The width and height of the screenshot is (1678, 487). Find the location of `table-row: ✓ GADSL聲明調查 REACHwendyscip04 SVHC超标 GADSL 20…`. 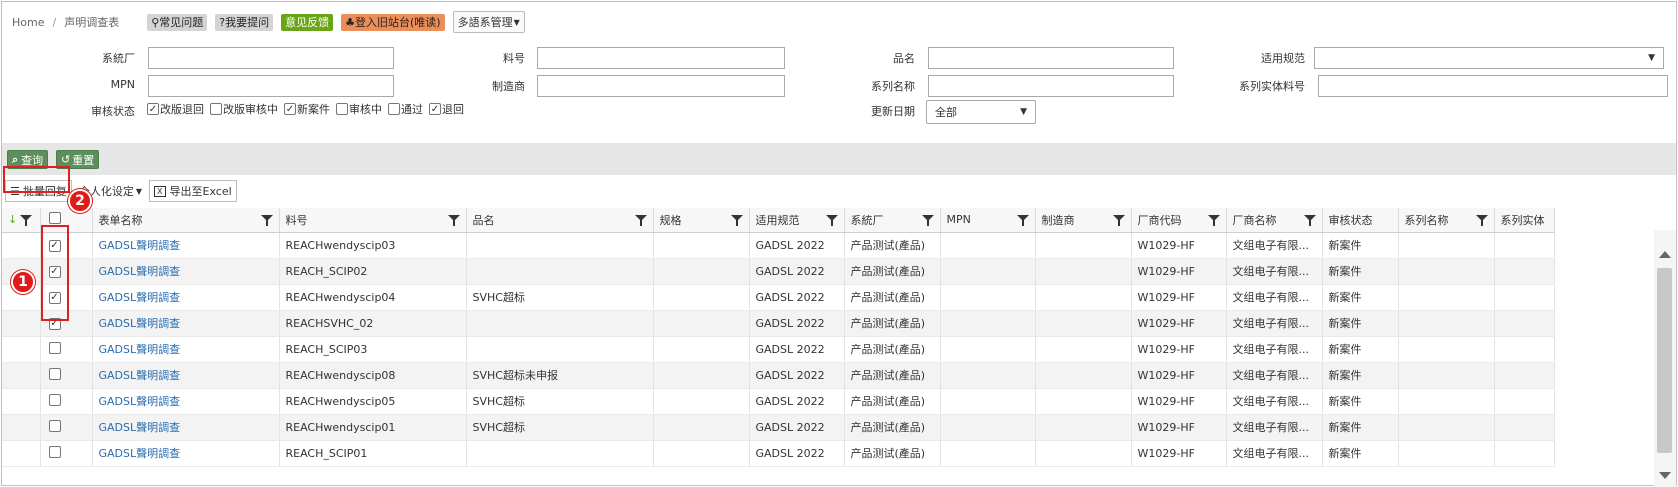

table-row: ✓ GADSL聲明調查 REACHwendyscip04 SVHC超标 GADSL 20… is located at coordinates (778, 297).